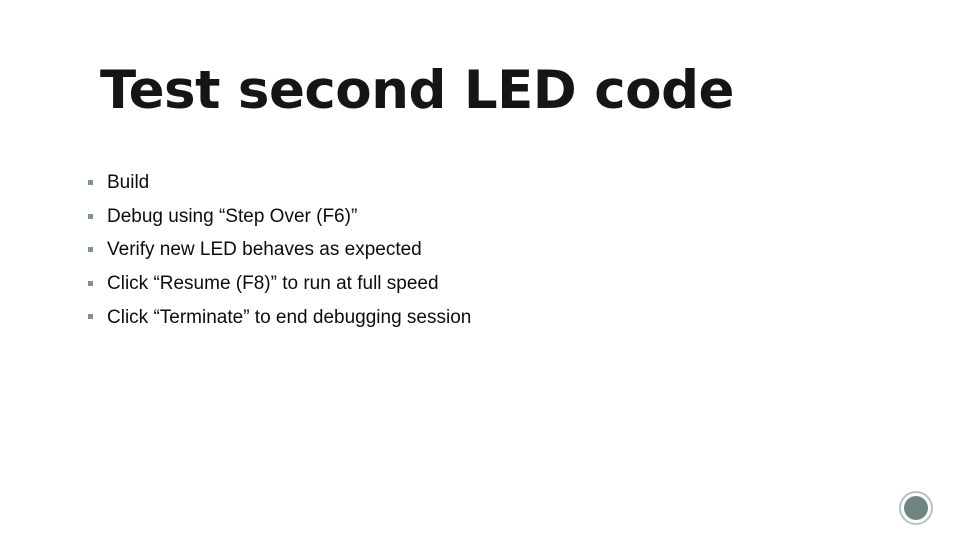  Describe the element at coordinates (232, 216) in the screenshot. I see `list-item-label: Debug using “Step Over (F6)”` at that location.